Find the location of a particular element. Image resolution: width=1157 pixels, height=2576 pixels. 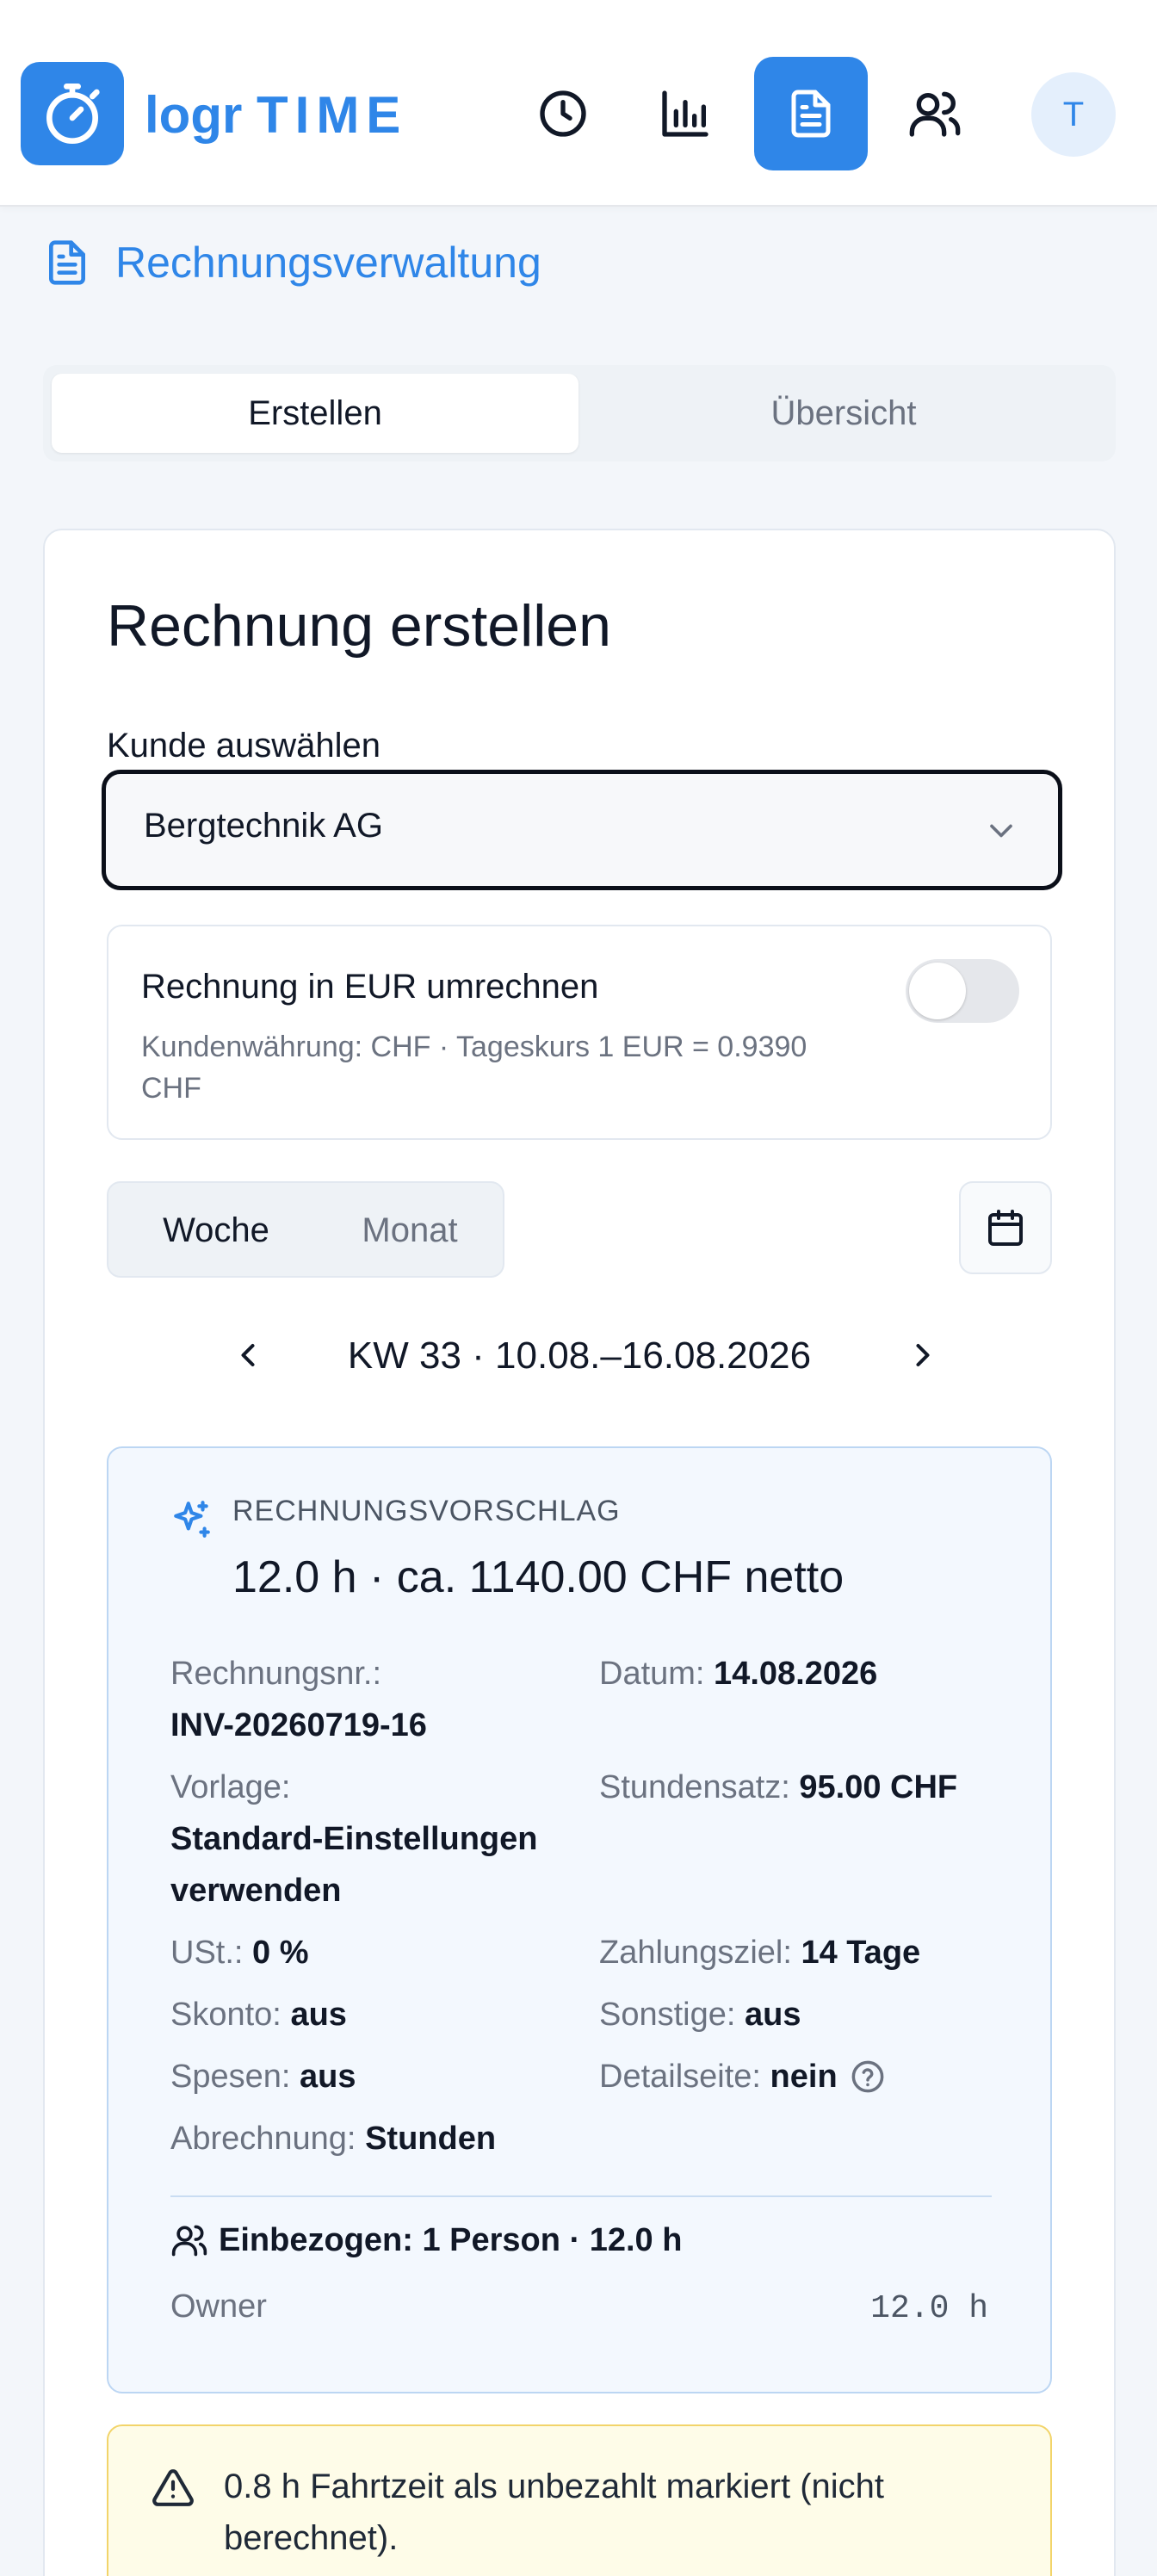

page-header: Rechnungsverwaltung is located at coordinates (292, 263).